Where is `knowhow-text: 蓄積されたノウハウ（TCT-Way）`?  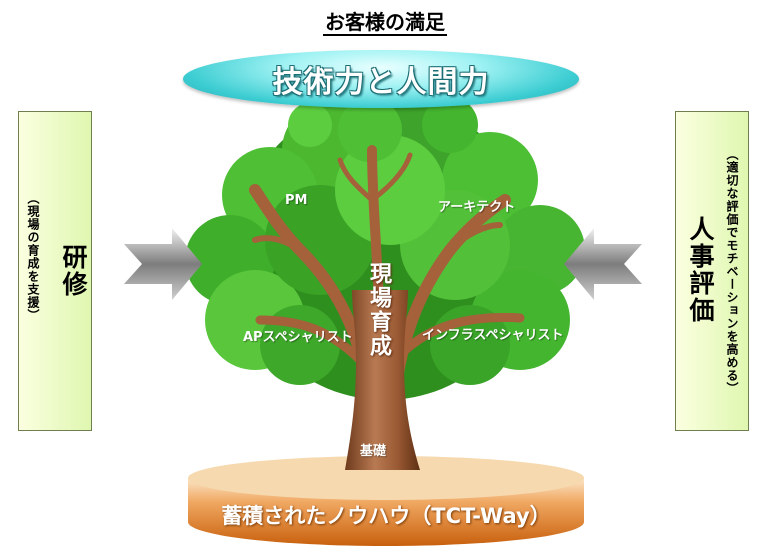
knowhow-text: 蓄積されたノウハウ（TCT-Way） is located at coordinates (386, 516).